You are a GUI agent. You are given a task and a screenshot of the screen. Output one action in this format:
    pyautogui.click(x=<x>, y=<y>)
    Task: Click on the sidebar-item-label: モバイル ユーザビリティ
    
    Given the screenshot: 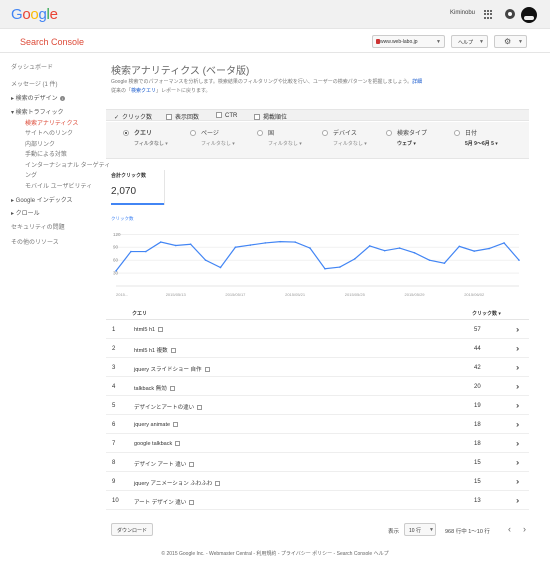 What is the action you would take?
    pyautogui.click(x=59, y=187)
    